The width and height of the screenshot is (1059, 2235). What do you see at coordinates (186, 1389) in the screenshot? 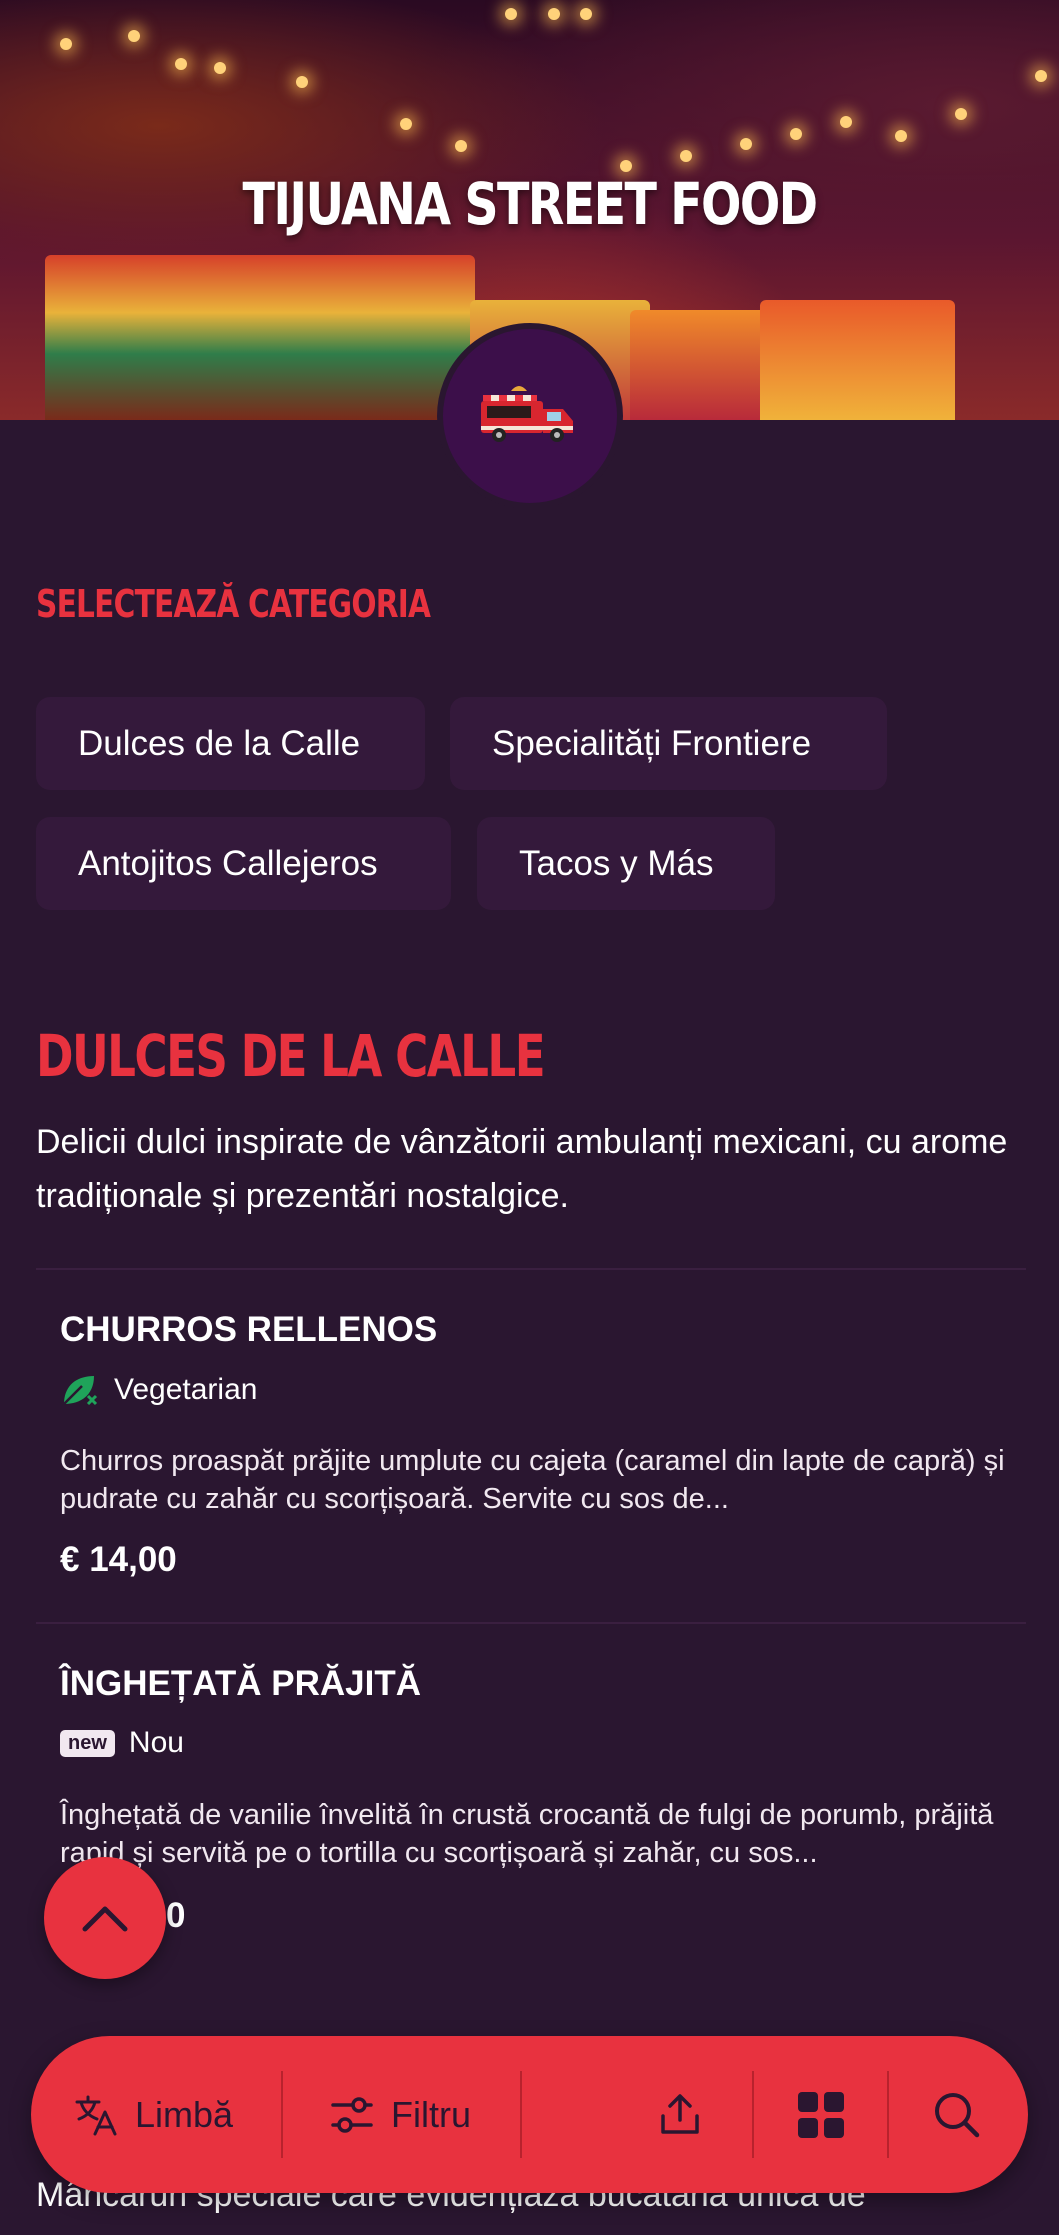
I see `item-tag-label: Vegetarian` at bounding box center [186, 1389].